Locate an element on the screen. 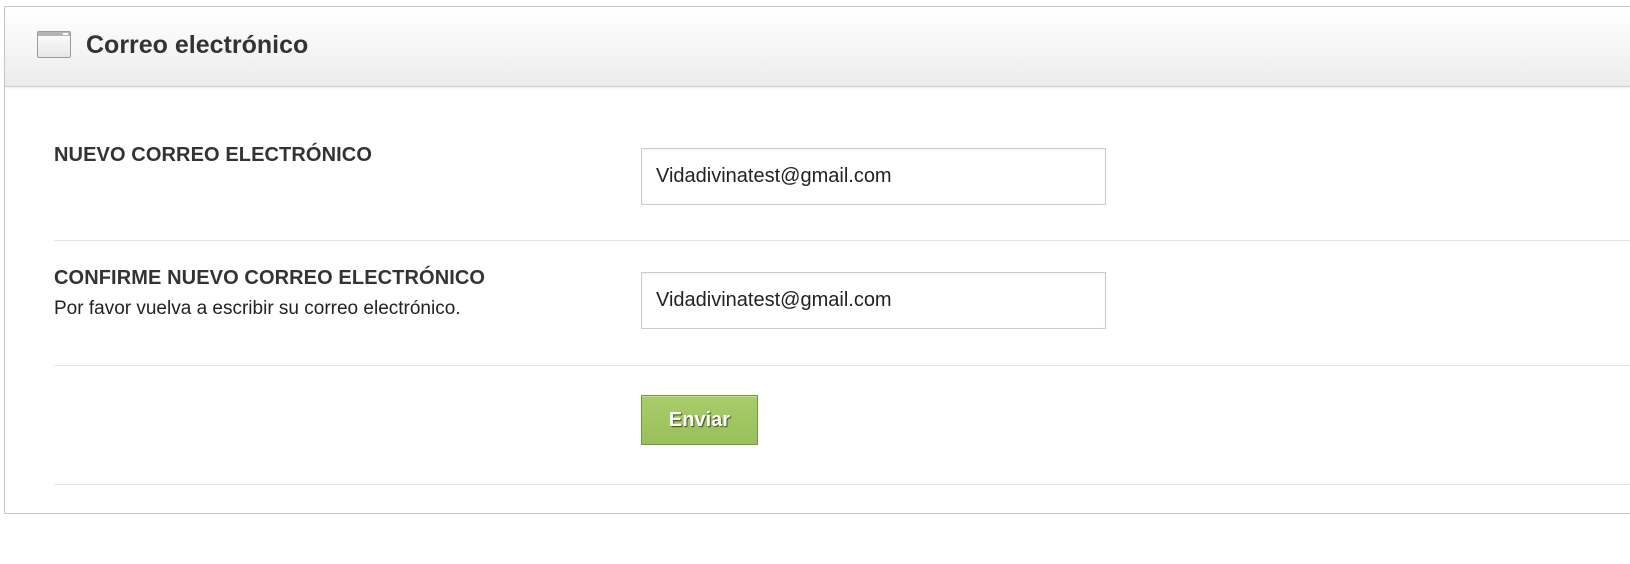 This screenshot has width=1630, height=564. panel-header: Correo electrónico is located at coordinates (817, 47).